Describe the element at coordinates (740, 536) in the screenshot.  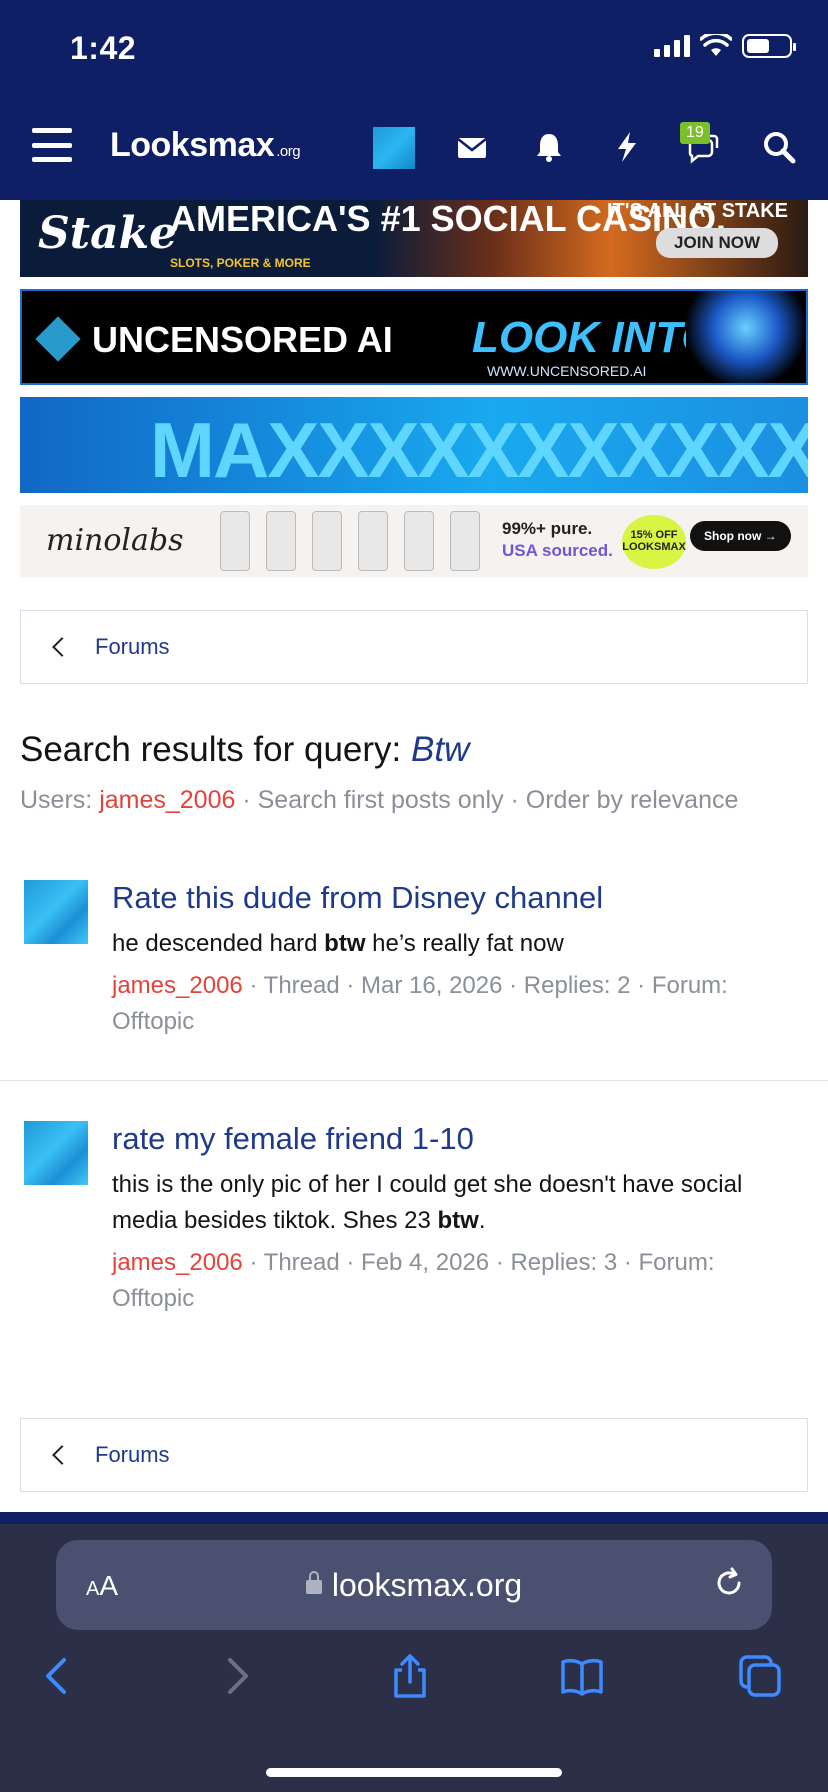
I see `minolabs-shop-button: Shop now →` at that location.